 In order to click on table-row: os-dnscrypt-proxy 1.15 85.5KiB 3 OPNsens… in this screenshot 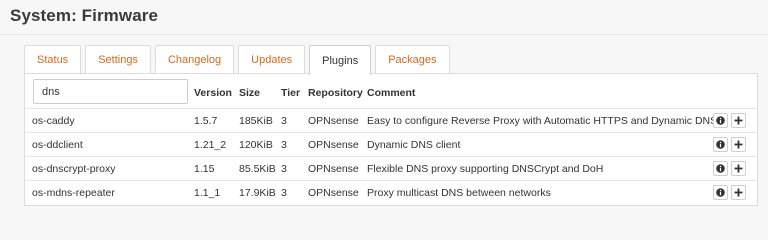, I will do `click(391, 168)`.